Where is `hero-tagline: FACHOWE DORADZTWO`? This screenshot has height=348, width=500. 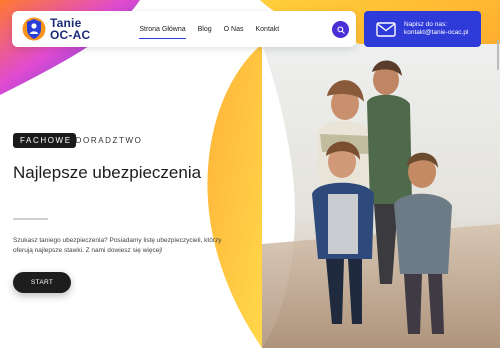
hero-tagline: FACHOWE DORADZTWO is located at coordinates (78, 140).